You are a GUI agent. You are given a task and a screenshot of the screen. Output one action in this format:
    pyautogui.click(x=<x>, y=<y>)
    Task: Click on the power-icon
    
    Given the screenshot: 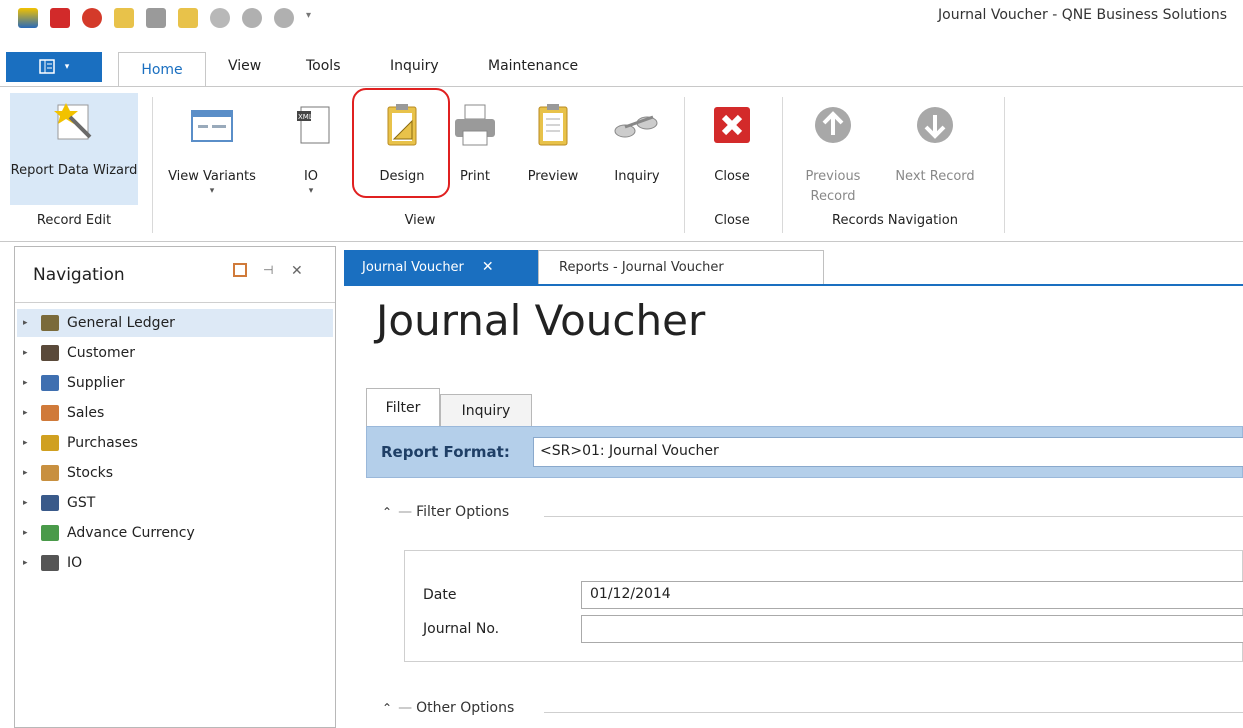 What is the action you would take?
    pyautogui.click(x=92, y=18)
    